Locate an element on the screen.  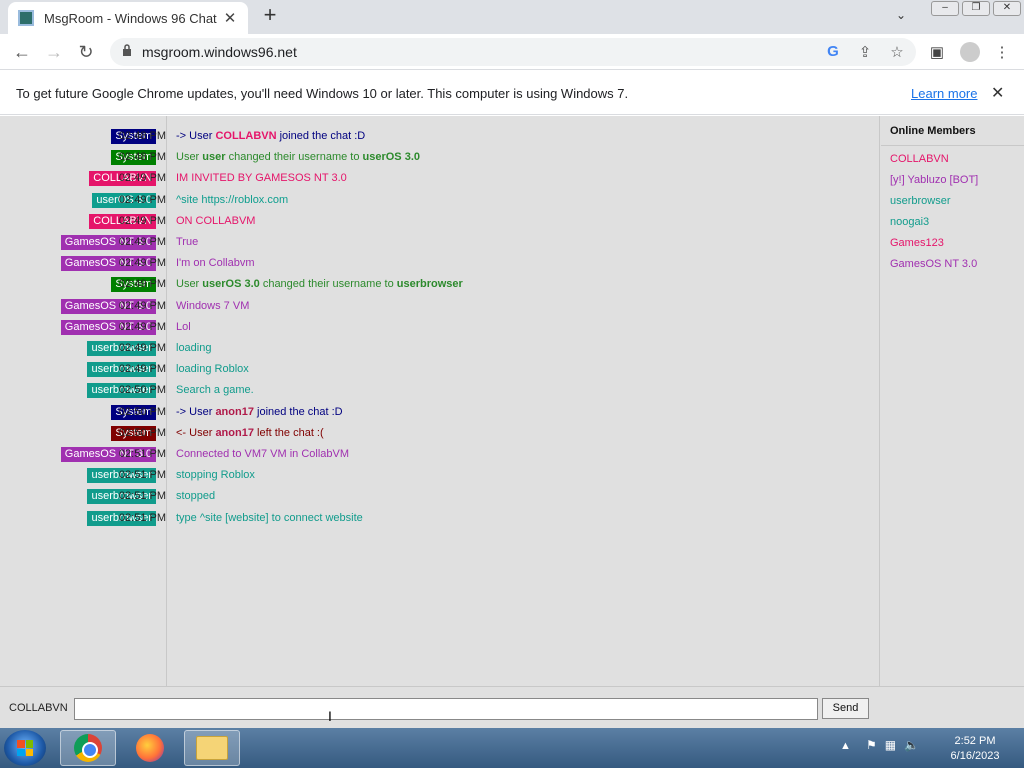
message-text: Search a game. is located at coordinates (215, 390).